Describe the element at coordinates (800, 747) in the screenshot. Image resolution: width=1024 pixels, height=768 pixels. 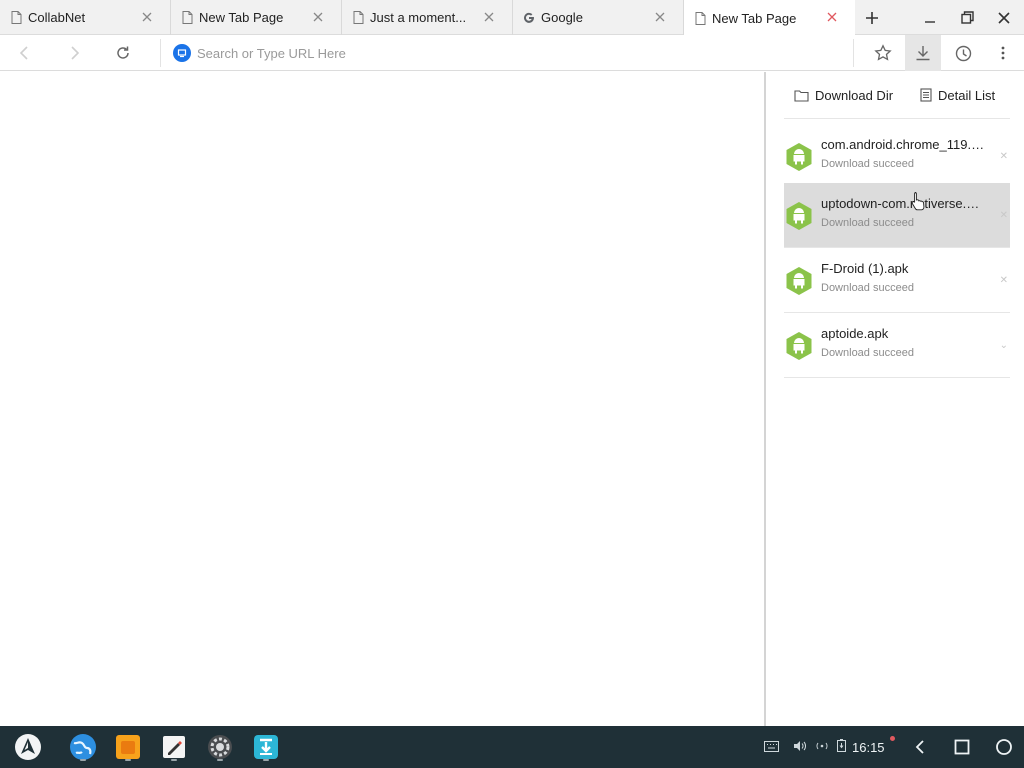
I see `volume-icon` at that location.